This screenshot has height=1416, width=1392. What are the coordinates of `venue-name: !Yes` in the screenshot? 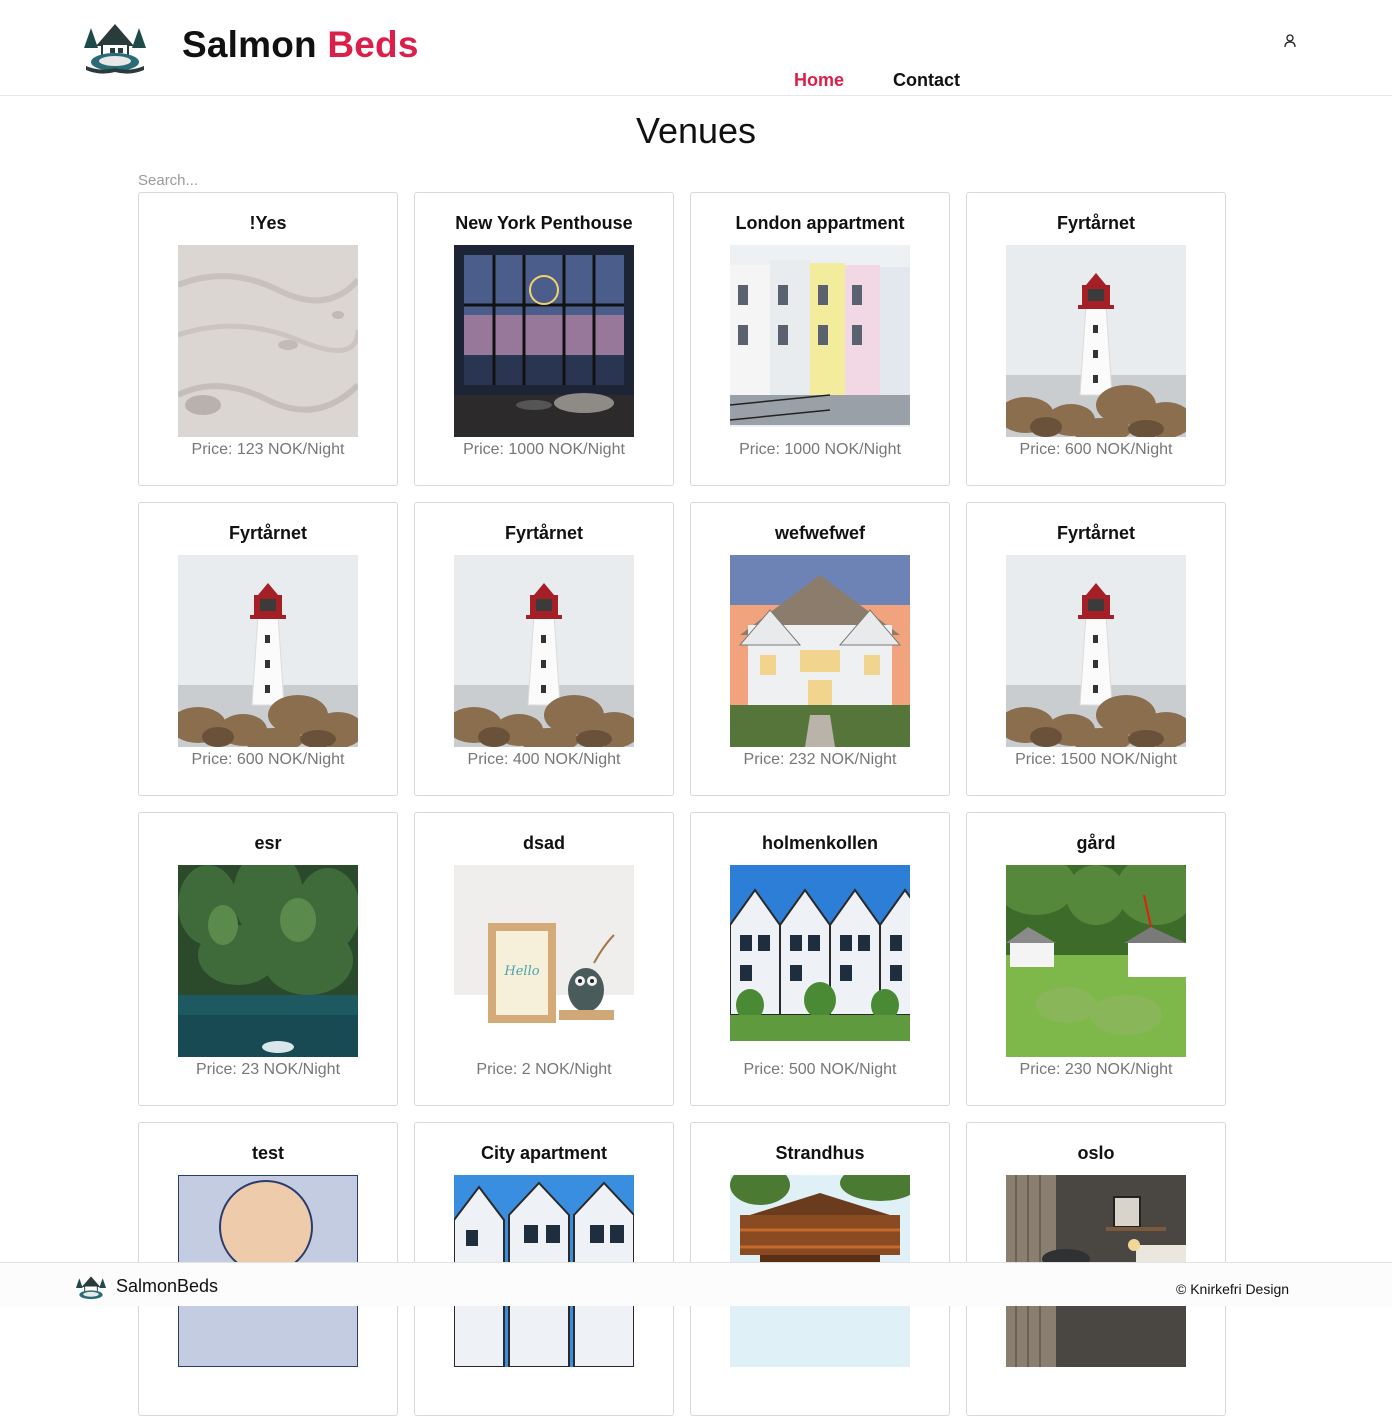 It's located at (268, 223).